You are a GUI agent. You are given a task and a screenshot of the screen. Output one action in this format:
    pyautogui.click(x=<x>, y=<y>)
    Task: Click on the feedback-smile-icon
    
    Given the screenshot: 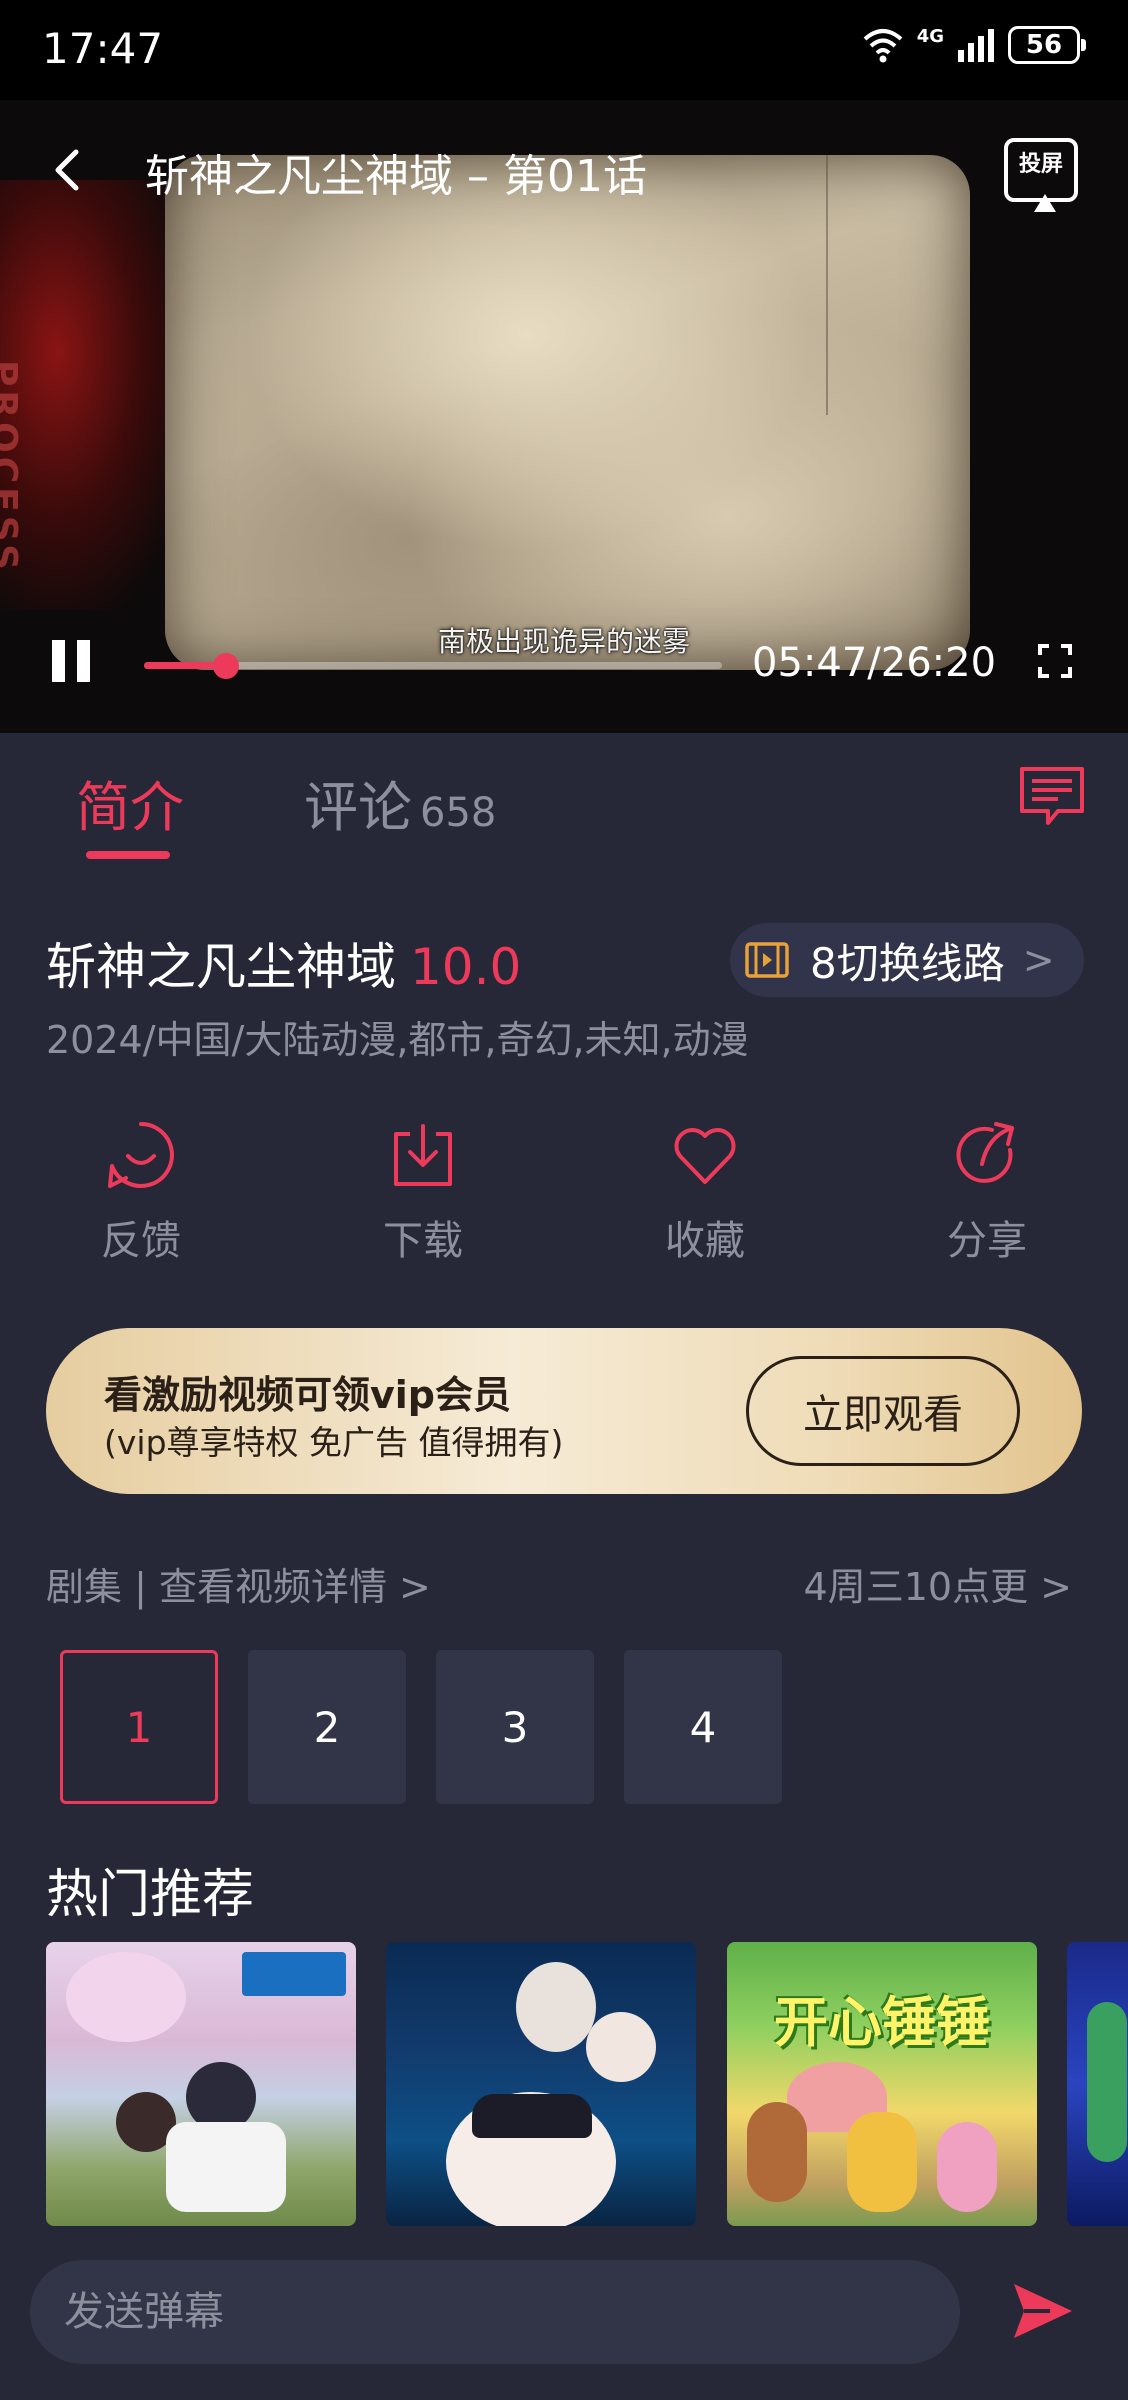 What is the action you would take?
    pyautogui.click(x=141, y=1155)
    